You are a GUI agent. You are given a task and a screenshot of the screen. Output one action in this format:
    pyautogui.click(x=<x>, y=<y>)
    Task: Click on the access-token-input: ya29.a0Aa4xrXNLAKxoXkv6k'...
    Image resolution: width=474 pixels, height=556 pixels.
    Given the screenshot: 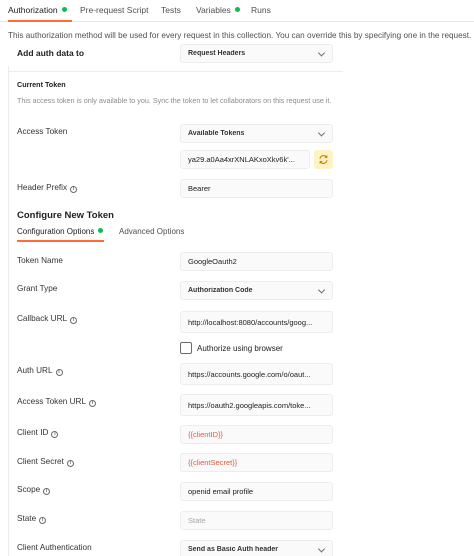 What is the action you would take?
    pyautogui.click(x=245, y=159)
    